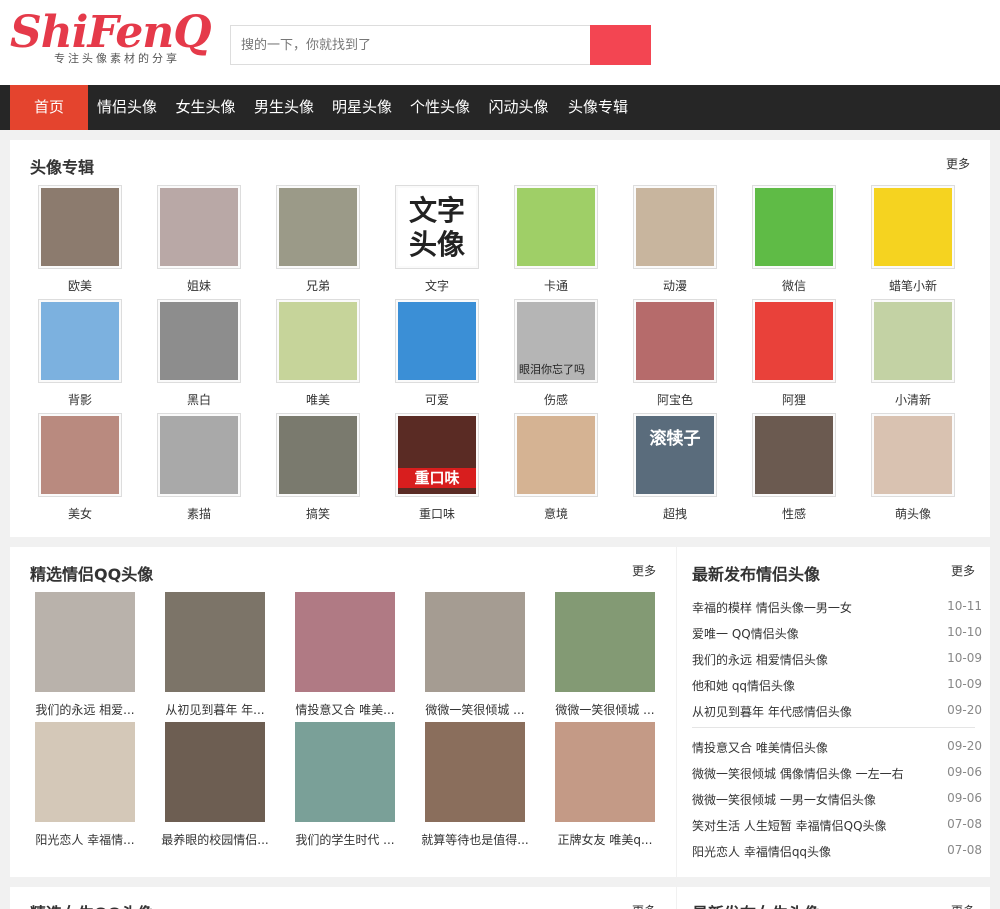 This screenshot has height=909, width=1000. I want to click on latest-list-item: 幸福的模样 情侣头像一男一女 10-11, so click(837, 612).